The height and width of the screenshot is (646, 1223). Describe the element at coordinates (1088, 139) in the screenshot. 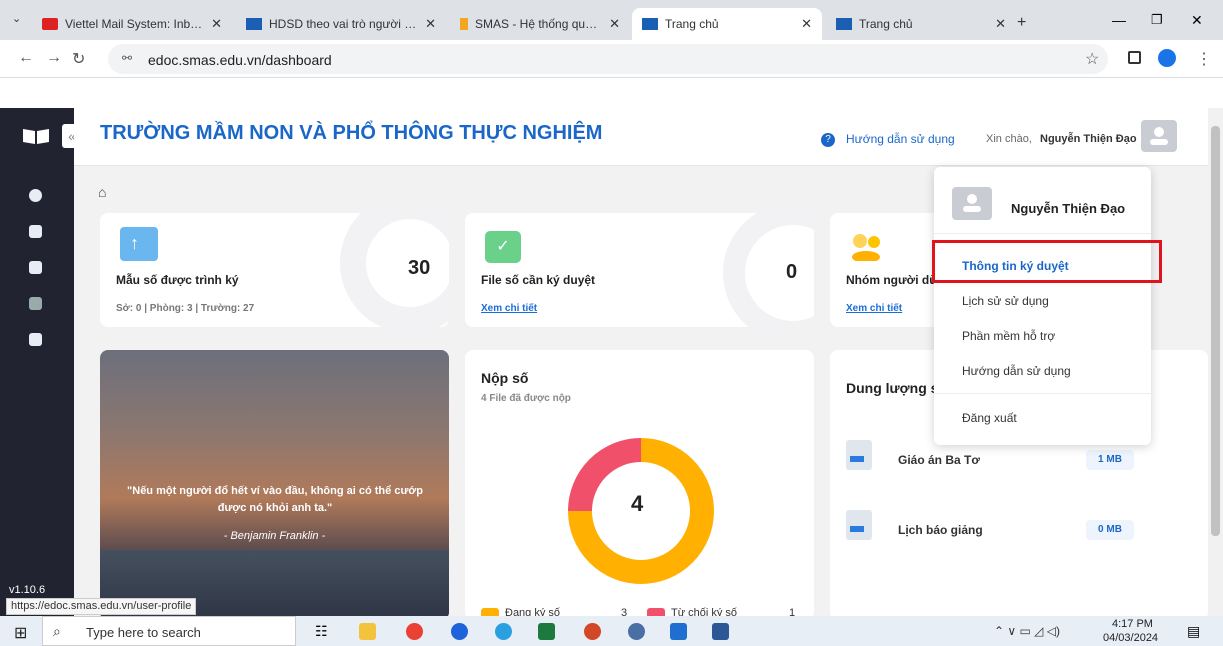

I see `user-name: Nguyễn Thiện Đạo` at that location.